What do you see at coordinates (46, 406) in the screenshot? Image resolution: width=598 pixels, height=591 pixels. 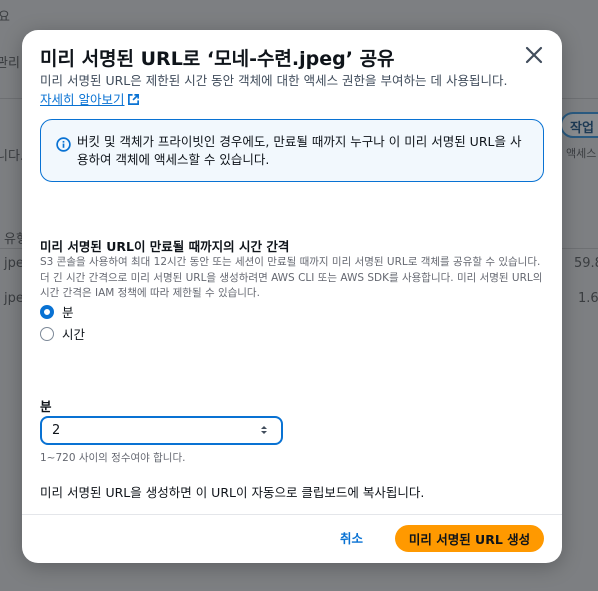 I see `minutes-field-label: 분` at bounding box center [46, 406].